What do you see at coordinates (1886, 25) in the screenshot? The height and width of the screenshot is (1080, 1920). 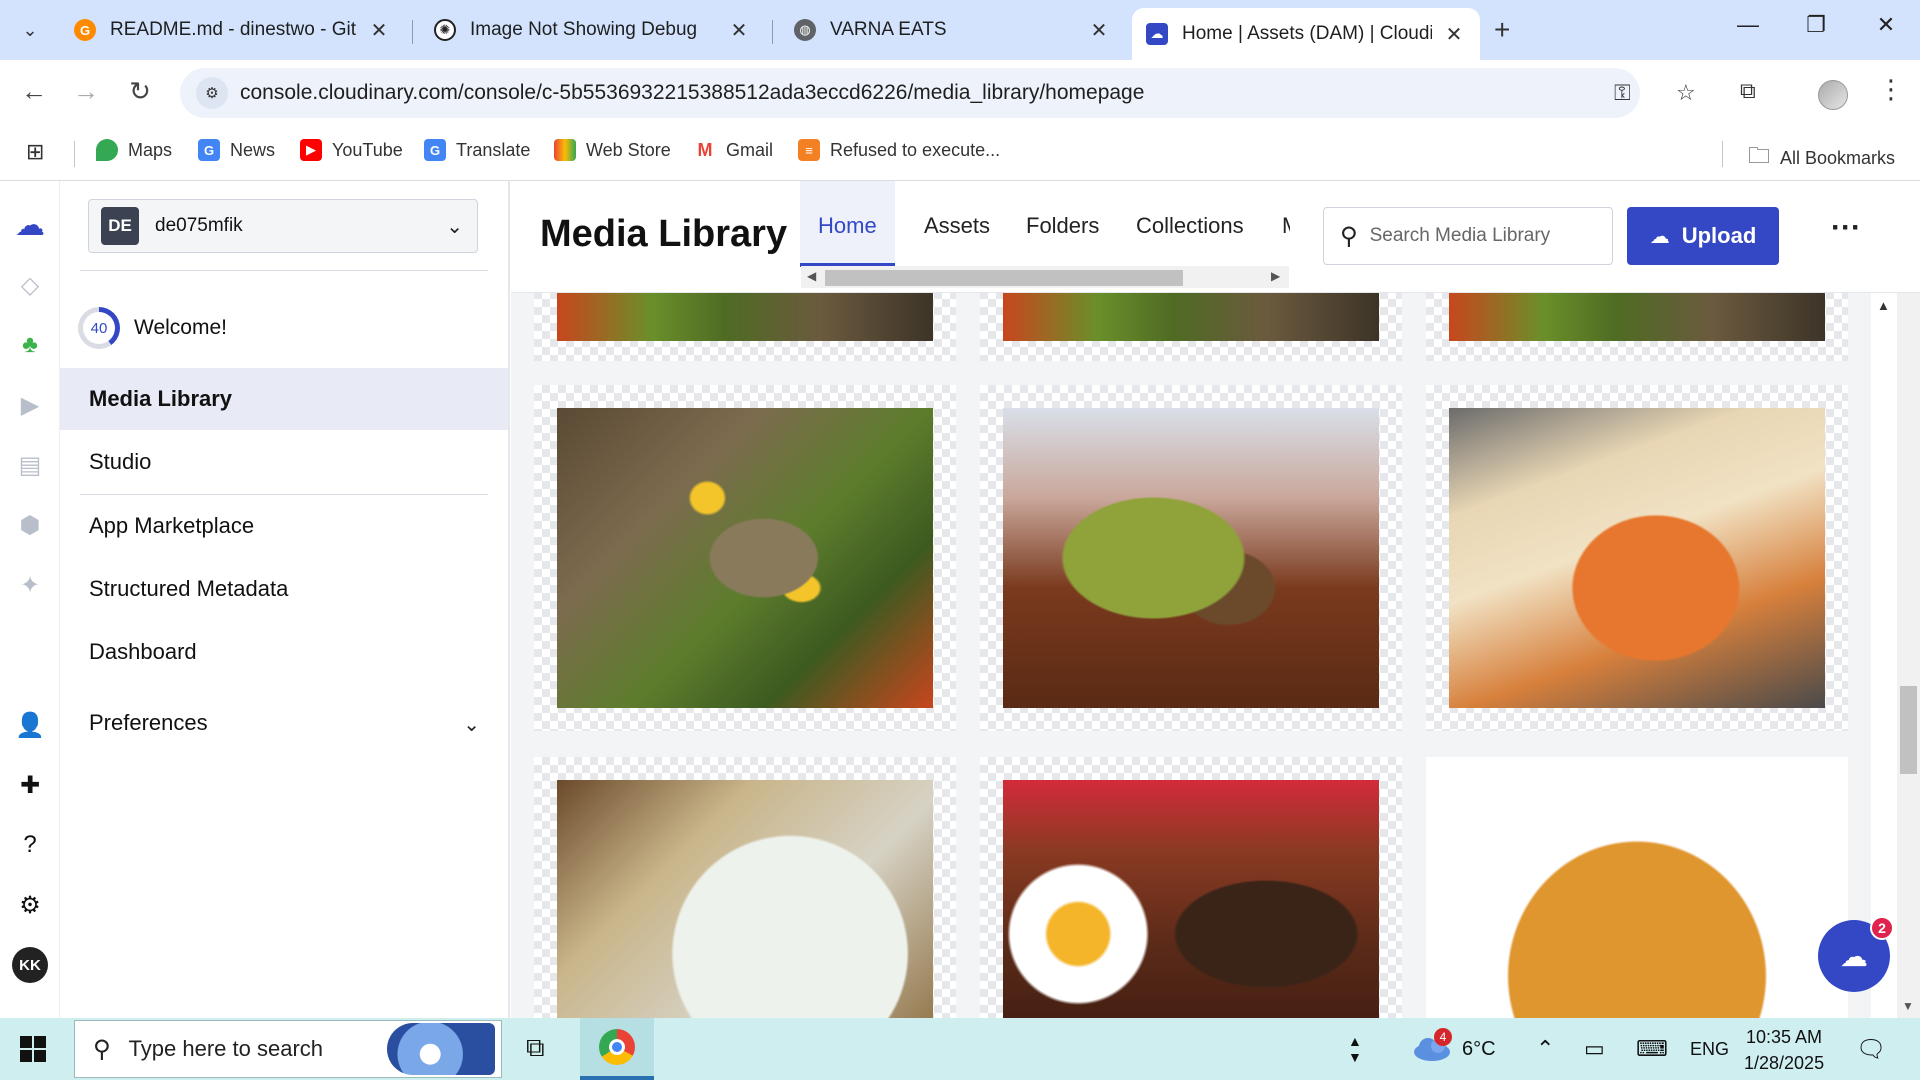 I see `window-close-icon: ✕` at bounding box center [1886, 25].